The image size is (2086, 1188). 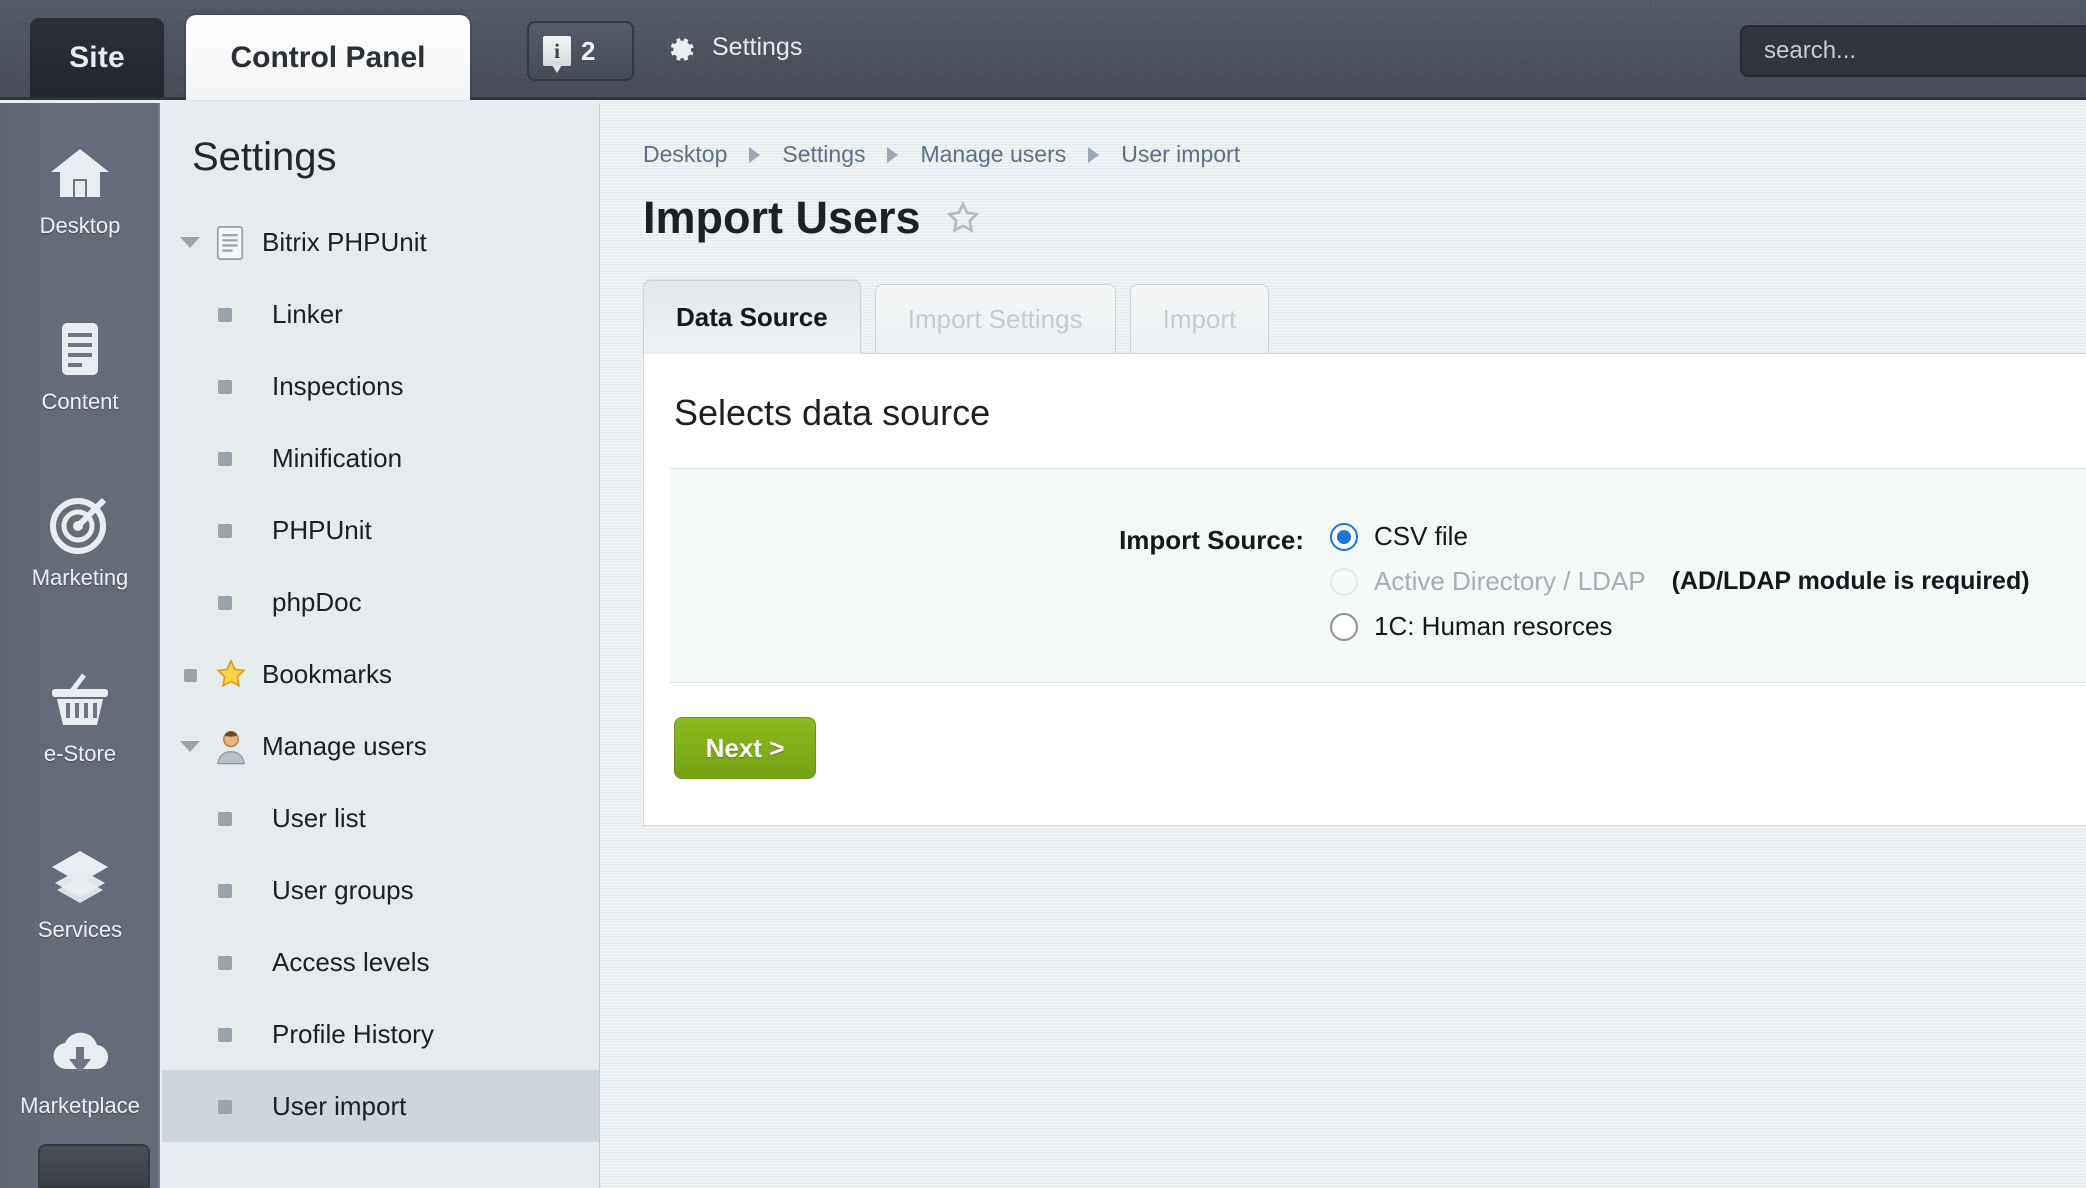 I want to click on top-bar: Site Control Panel i 2 Settings, so click(x=1043, y=50).